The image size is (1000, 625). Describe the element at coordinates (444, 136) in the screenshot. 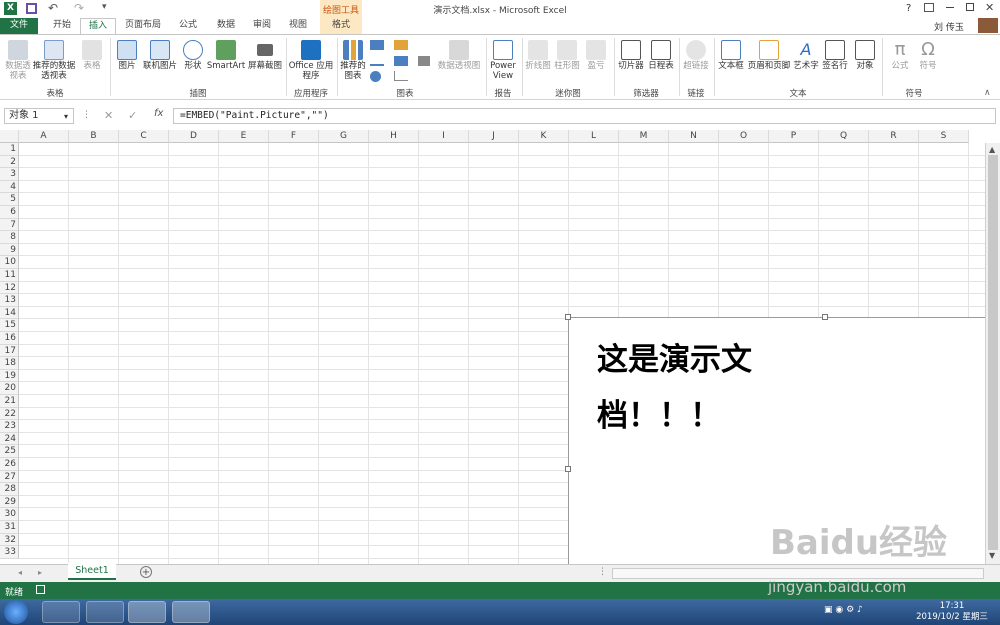

I see `column-header: I` at that location.